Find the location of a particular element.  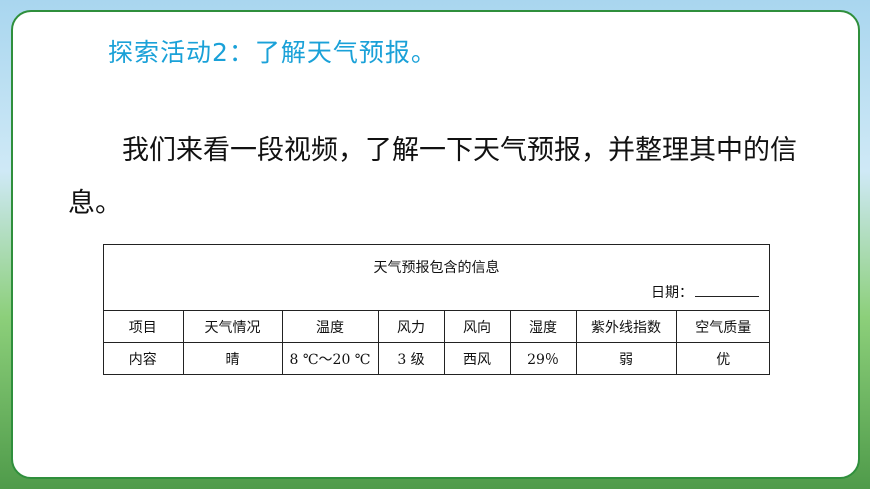

header-cell: 天气情况 is located at coordinates (232, 326).